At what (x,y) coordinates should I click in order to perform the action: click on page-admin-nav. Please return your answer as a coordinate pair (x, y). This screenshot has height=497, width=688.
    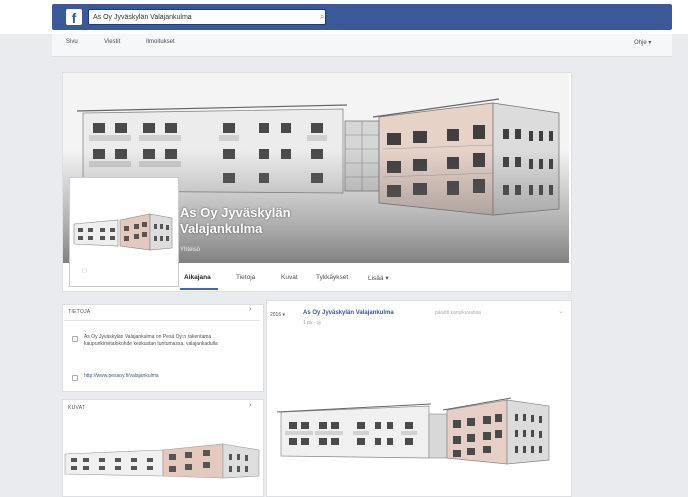
    Looking at the image, I should click on (362, 45).